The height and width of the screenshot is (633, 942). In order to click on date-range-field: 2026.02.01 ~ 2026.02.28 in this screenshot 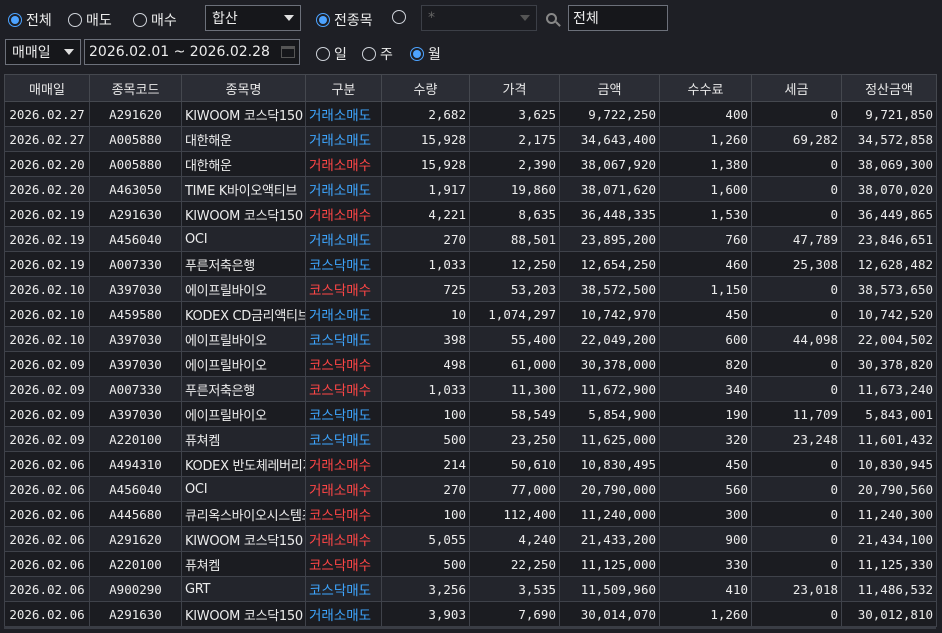, I will do `click(192, 52)`.